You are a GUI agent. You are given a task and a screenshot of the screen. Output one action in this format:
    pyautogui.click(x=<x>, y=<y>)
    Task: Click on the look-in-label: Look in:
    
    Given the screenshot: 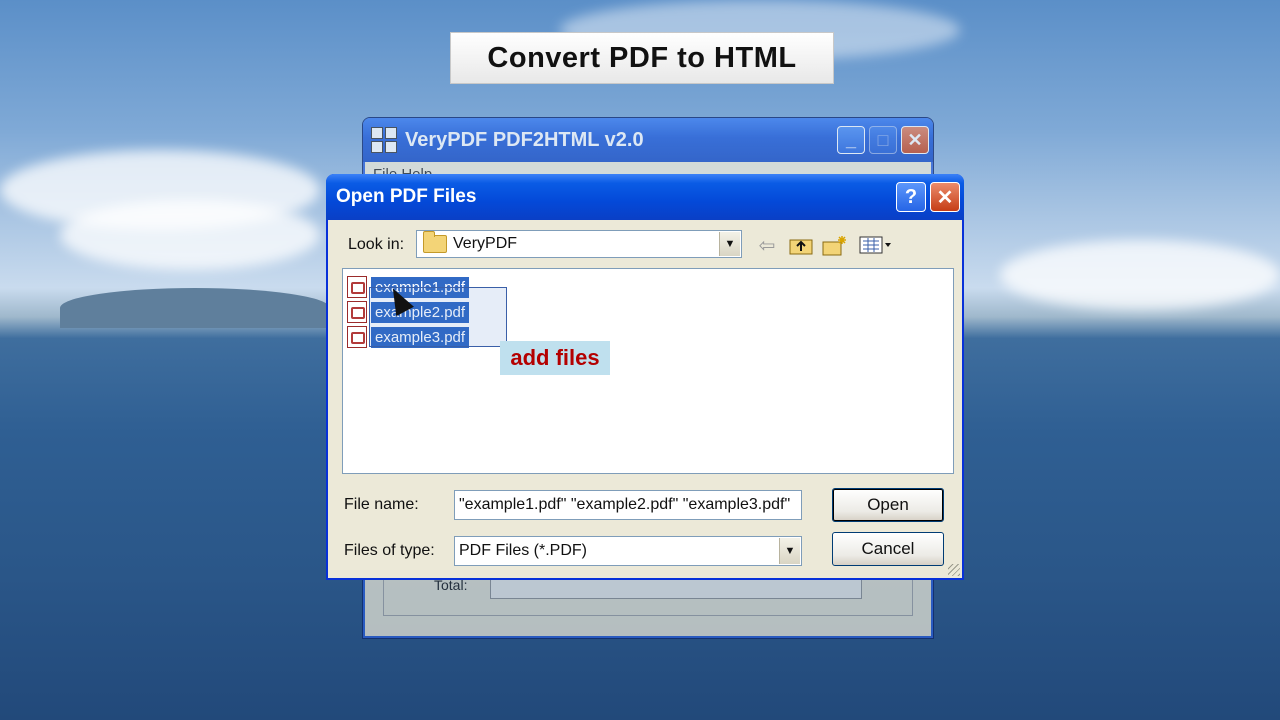 What is the action you would take?
    pyautogui.click(x=376, y=244)
    